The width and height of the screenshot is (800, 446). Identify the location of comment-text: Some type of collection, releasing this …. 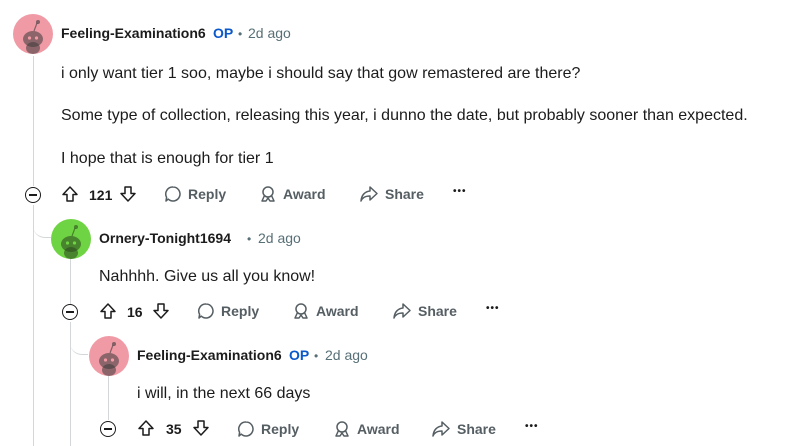
(404, 115).